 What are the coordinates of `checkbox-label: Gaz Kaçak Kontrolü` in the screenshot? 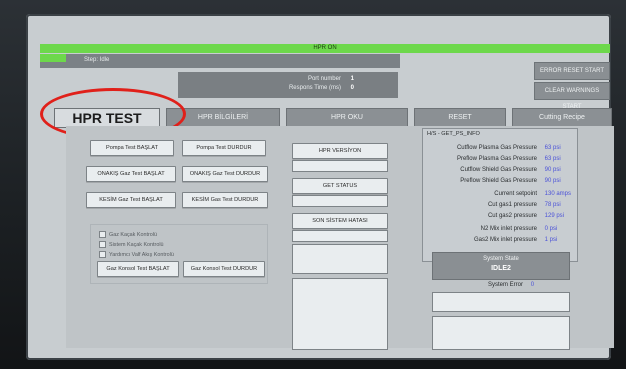 It's located at (133, 234).